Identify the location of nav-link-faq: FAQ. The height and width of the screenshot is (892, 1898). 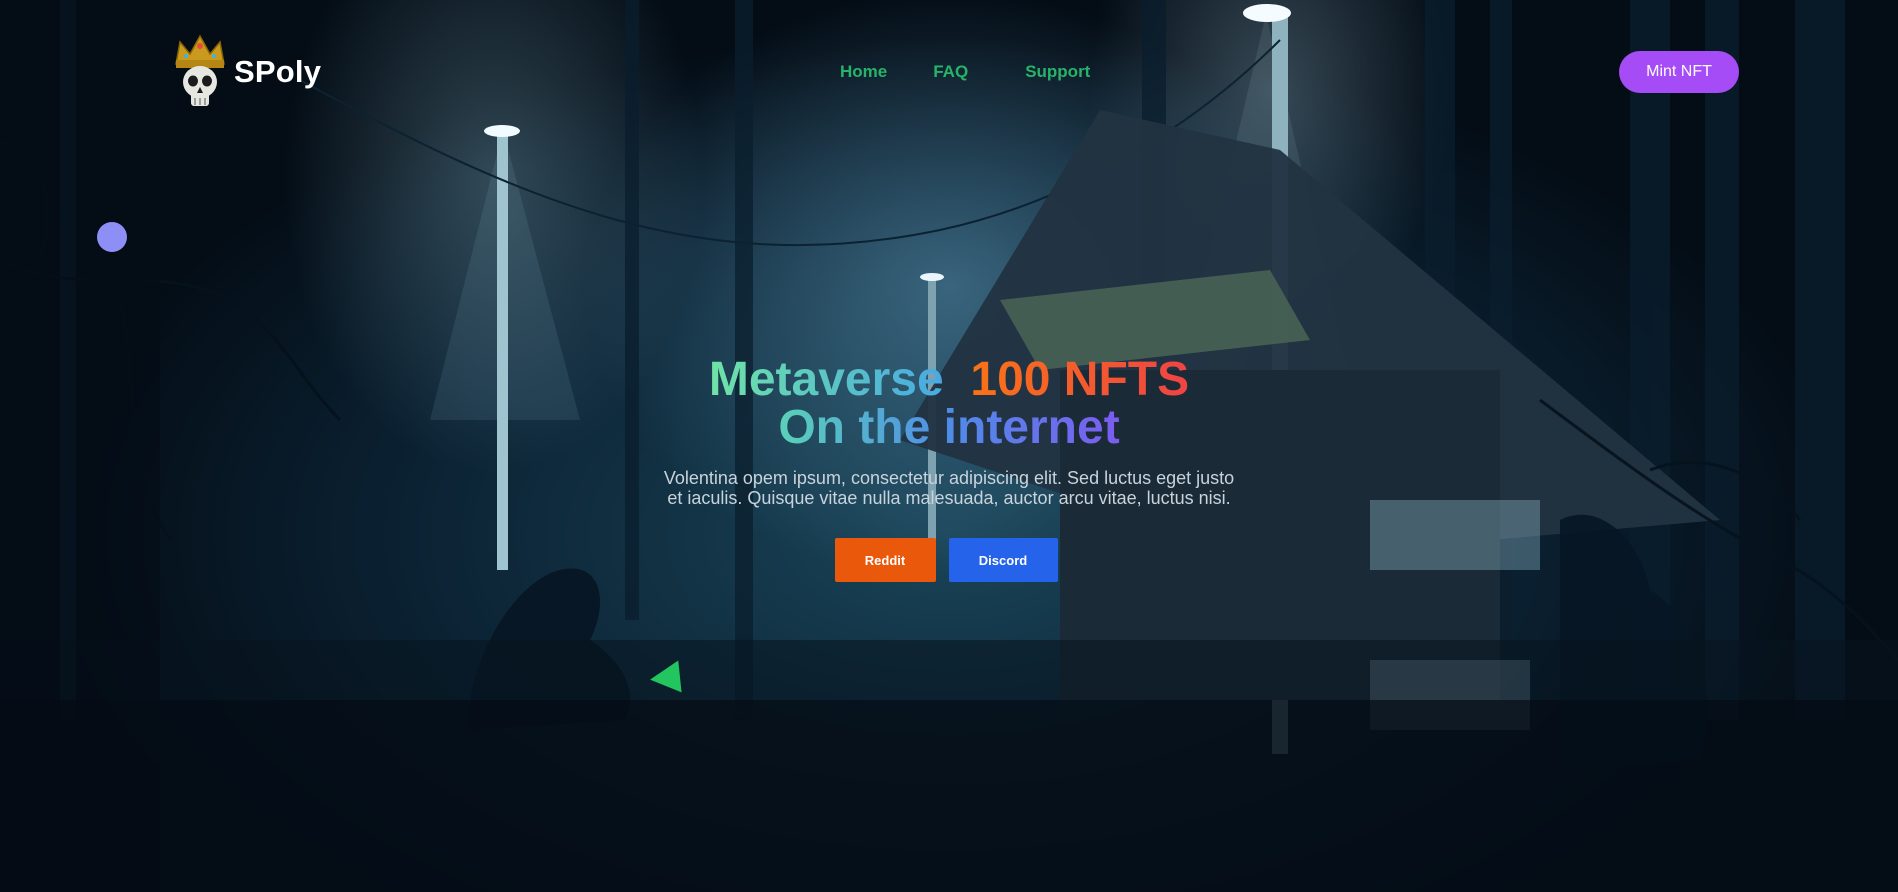
(950, 72).